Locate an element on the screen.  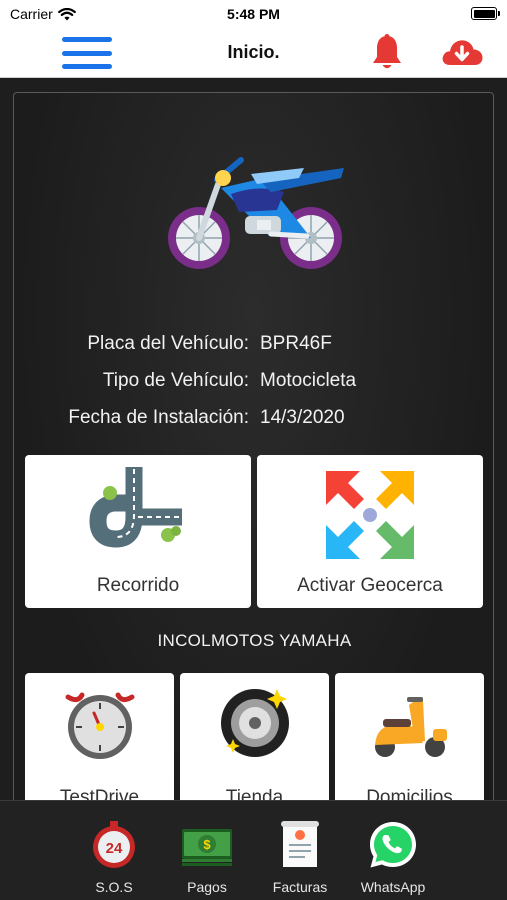
nav-bar: Inicio. is located at coordinates (253, 53).